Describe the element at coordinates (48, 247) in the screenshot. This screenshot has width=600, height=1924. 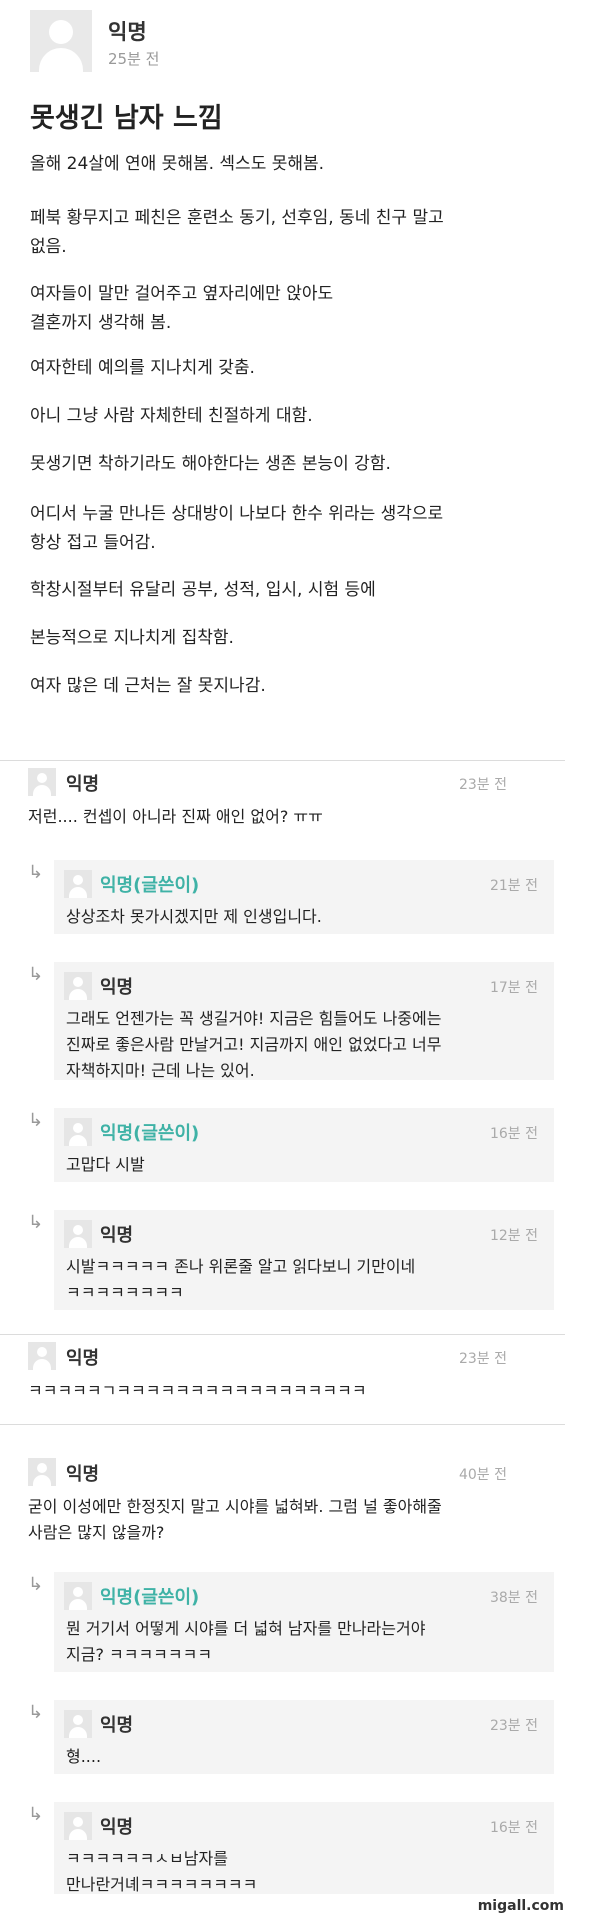
I see `post-paragraph-line: 없음.` at that location.